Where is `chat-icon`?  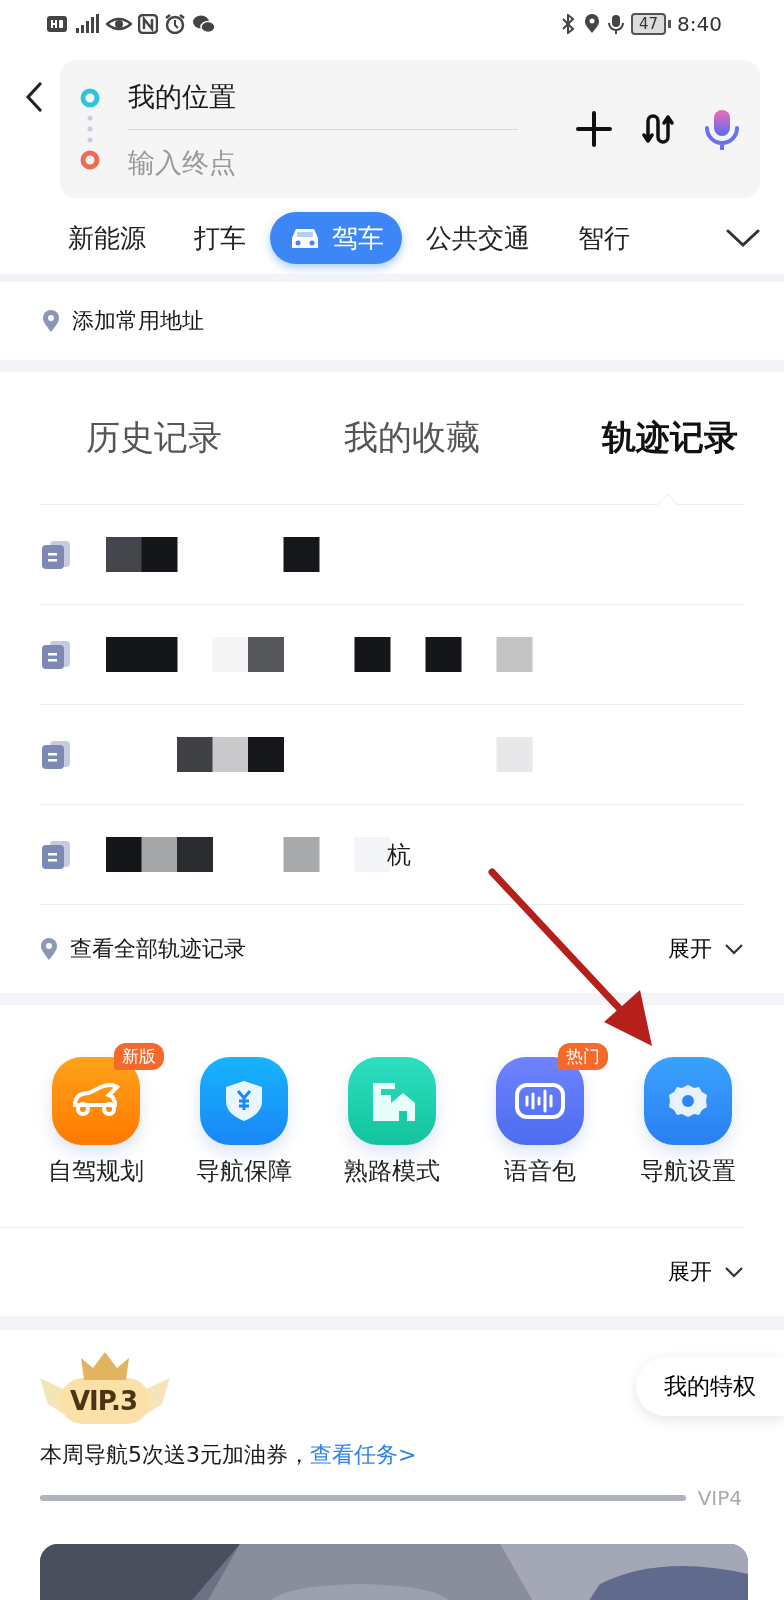
chat-icon is located at coordinates (204, 24).